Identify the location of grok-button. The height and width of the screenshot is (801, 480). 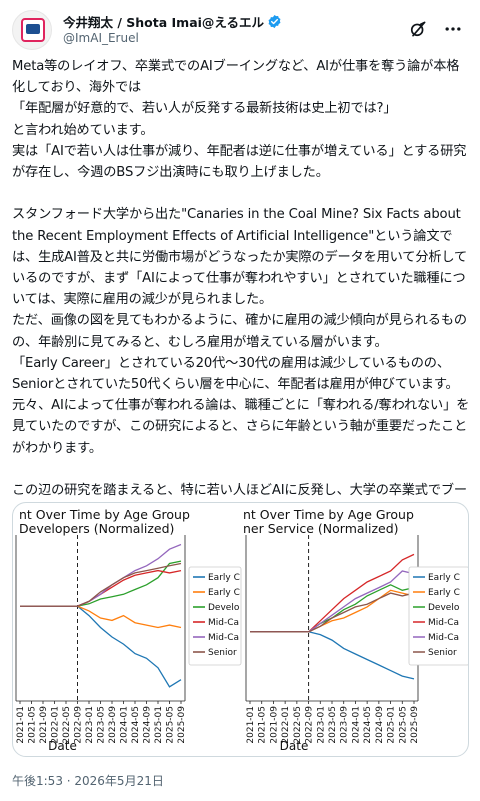
(418, 29).